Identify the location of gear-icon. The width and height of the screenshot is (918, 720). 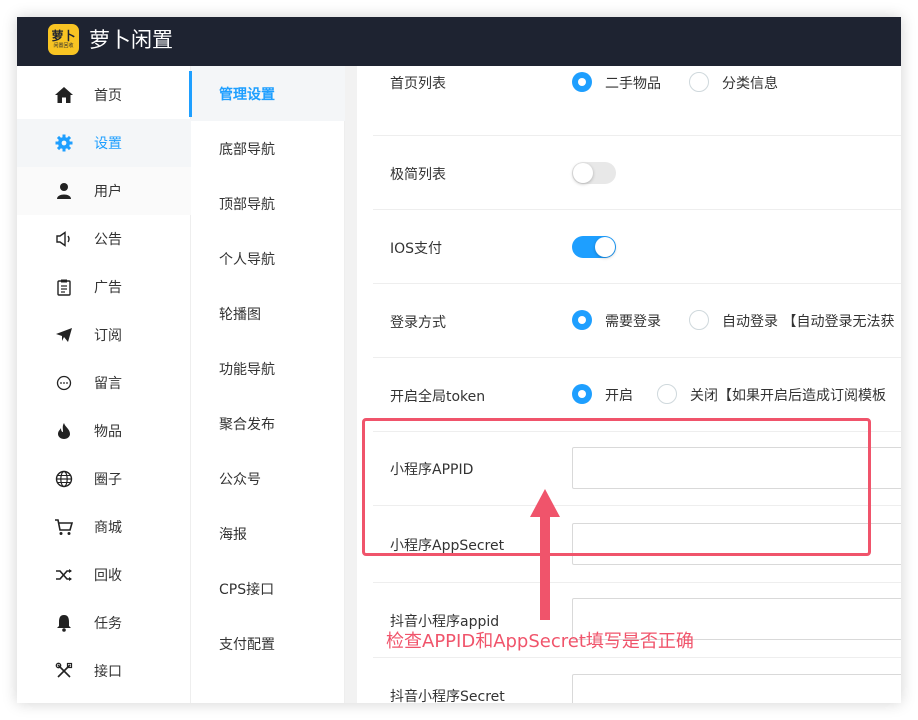
(64, 143).